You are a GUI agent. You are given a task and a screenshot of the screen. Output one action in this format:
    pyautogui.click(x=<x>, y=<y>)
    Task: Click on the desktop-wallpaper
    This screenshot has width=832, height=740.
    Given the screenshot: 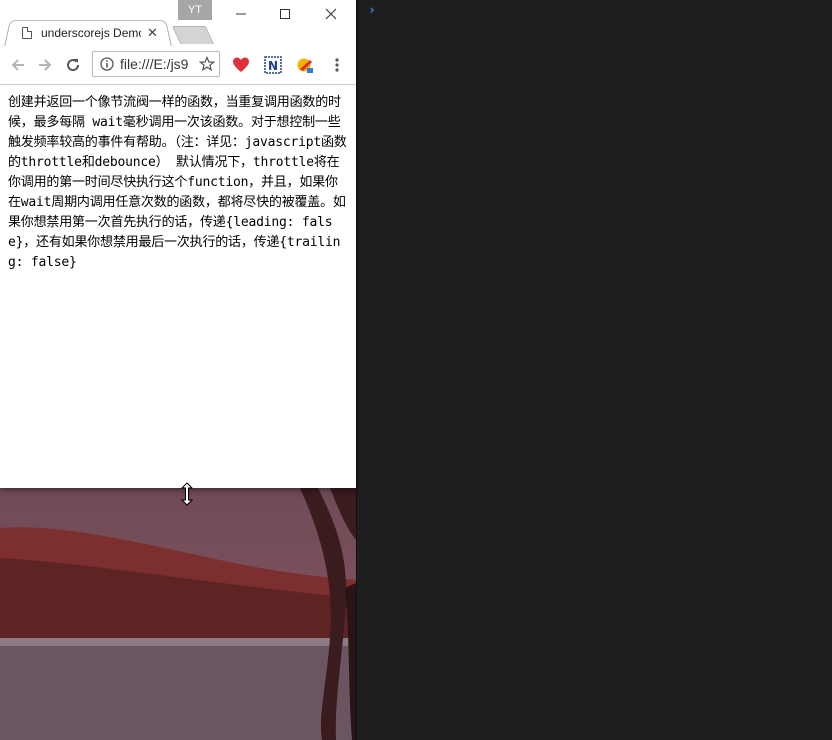 What is the action you would take?
    pyautogui.click(x=178, y=614)
    